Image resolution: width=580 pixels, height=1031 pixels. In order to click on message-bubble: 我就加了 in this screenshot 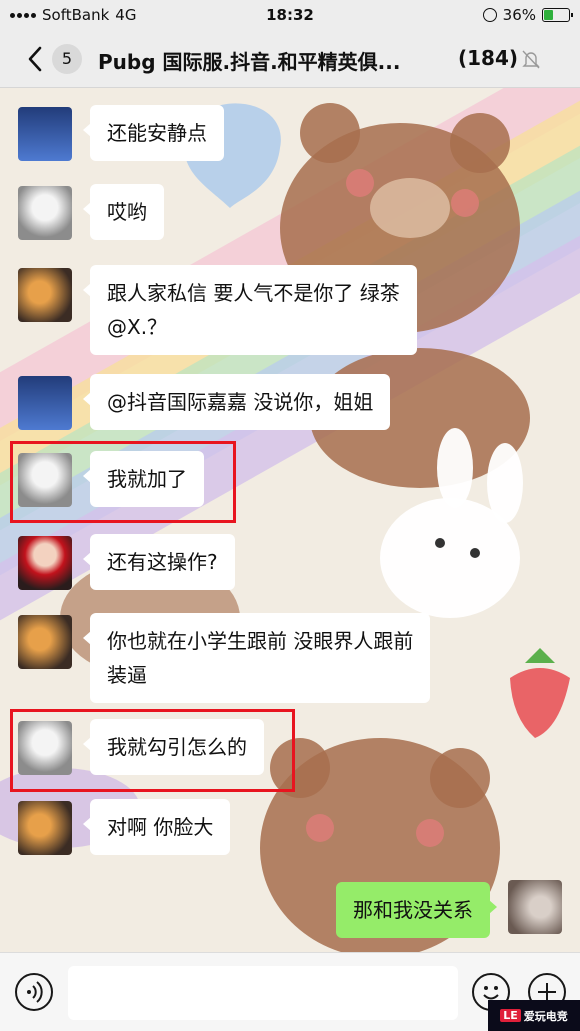, I will do `click(143, 479)`.